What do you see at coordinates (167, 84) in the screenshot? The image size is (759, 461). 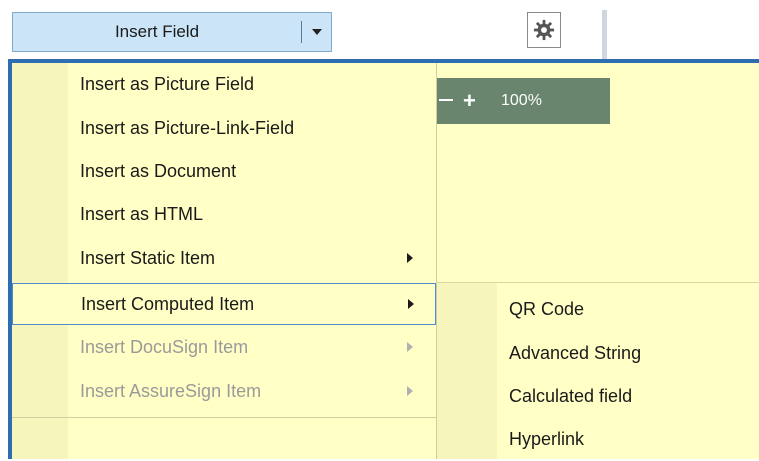 I see `menu-item-label: Insert as Picture Field` at bounding box center [167, 84].